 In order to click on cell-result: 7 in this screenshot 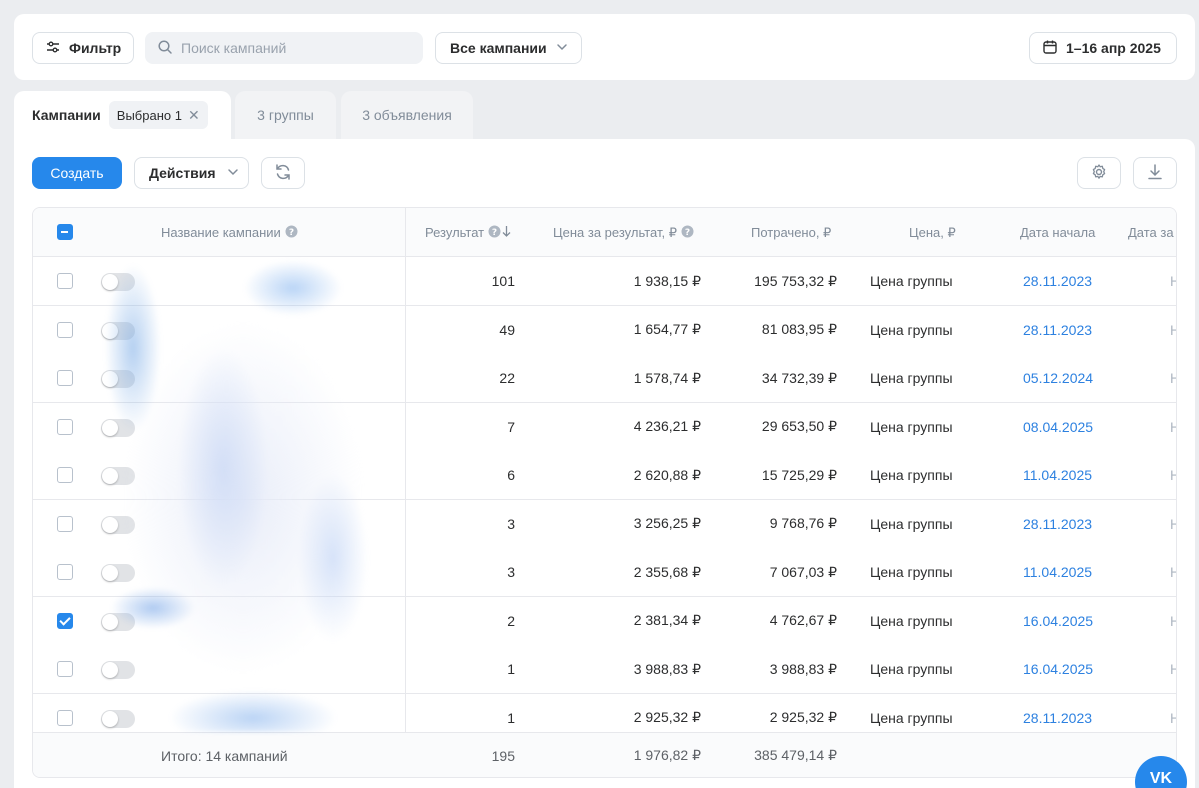, I will do `click(511, 426)`.